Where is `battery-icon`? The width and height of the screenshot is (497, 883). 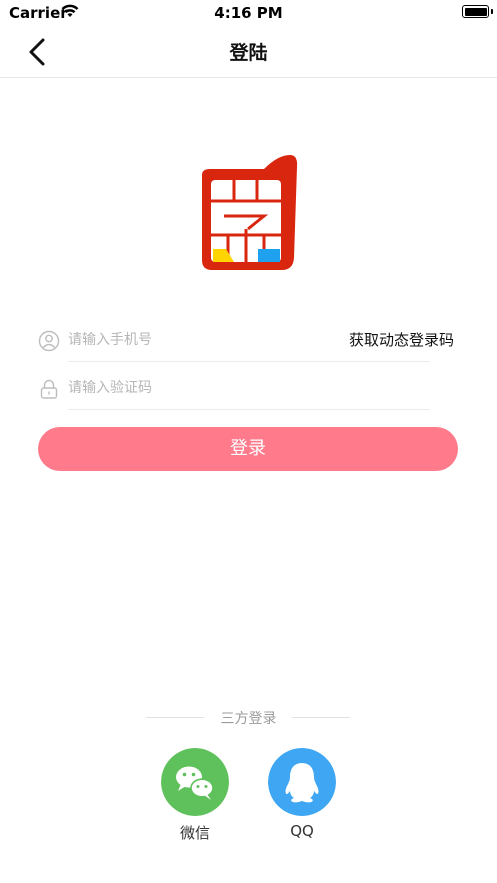
battery-icon is located at coordinates (475, 11).